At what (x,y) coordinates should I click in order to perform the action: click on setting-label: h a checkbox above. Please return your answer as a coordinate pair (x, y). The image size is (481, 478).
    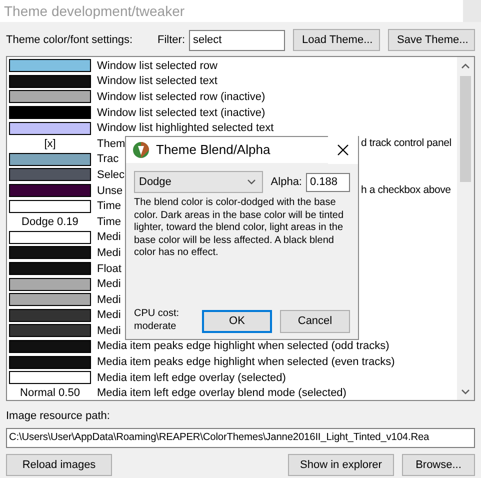
    Looking at the image, I should click on (406, 190).